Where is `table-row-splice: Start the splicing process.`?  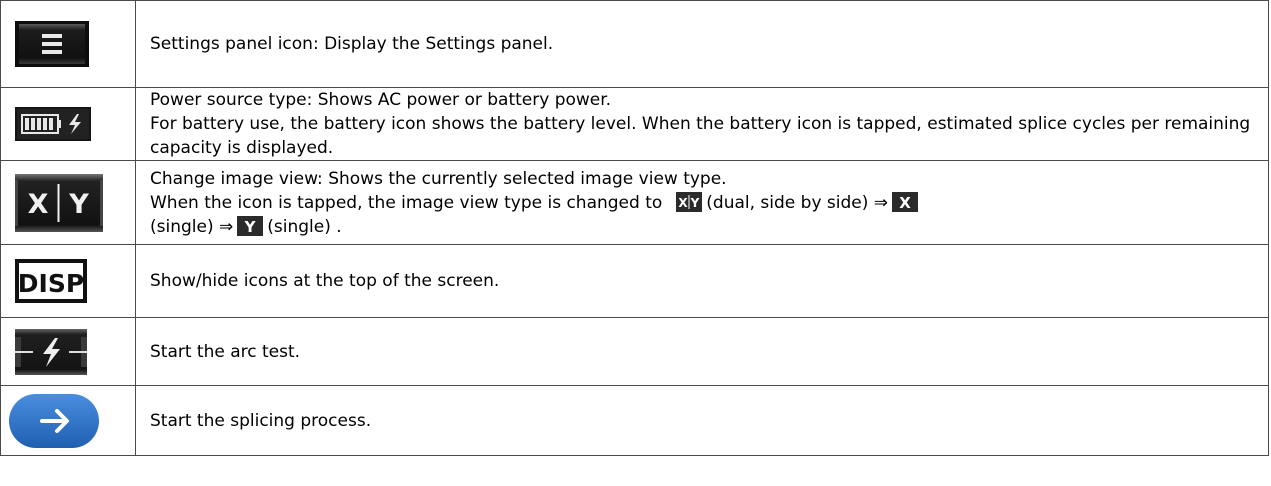
table-row-splice: Start the splicing process. is located at coordinates (634, 420).